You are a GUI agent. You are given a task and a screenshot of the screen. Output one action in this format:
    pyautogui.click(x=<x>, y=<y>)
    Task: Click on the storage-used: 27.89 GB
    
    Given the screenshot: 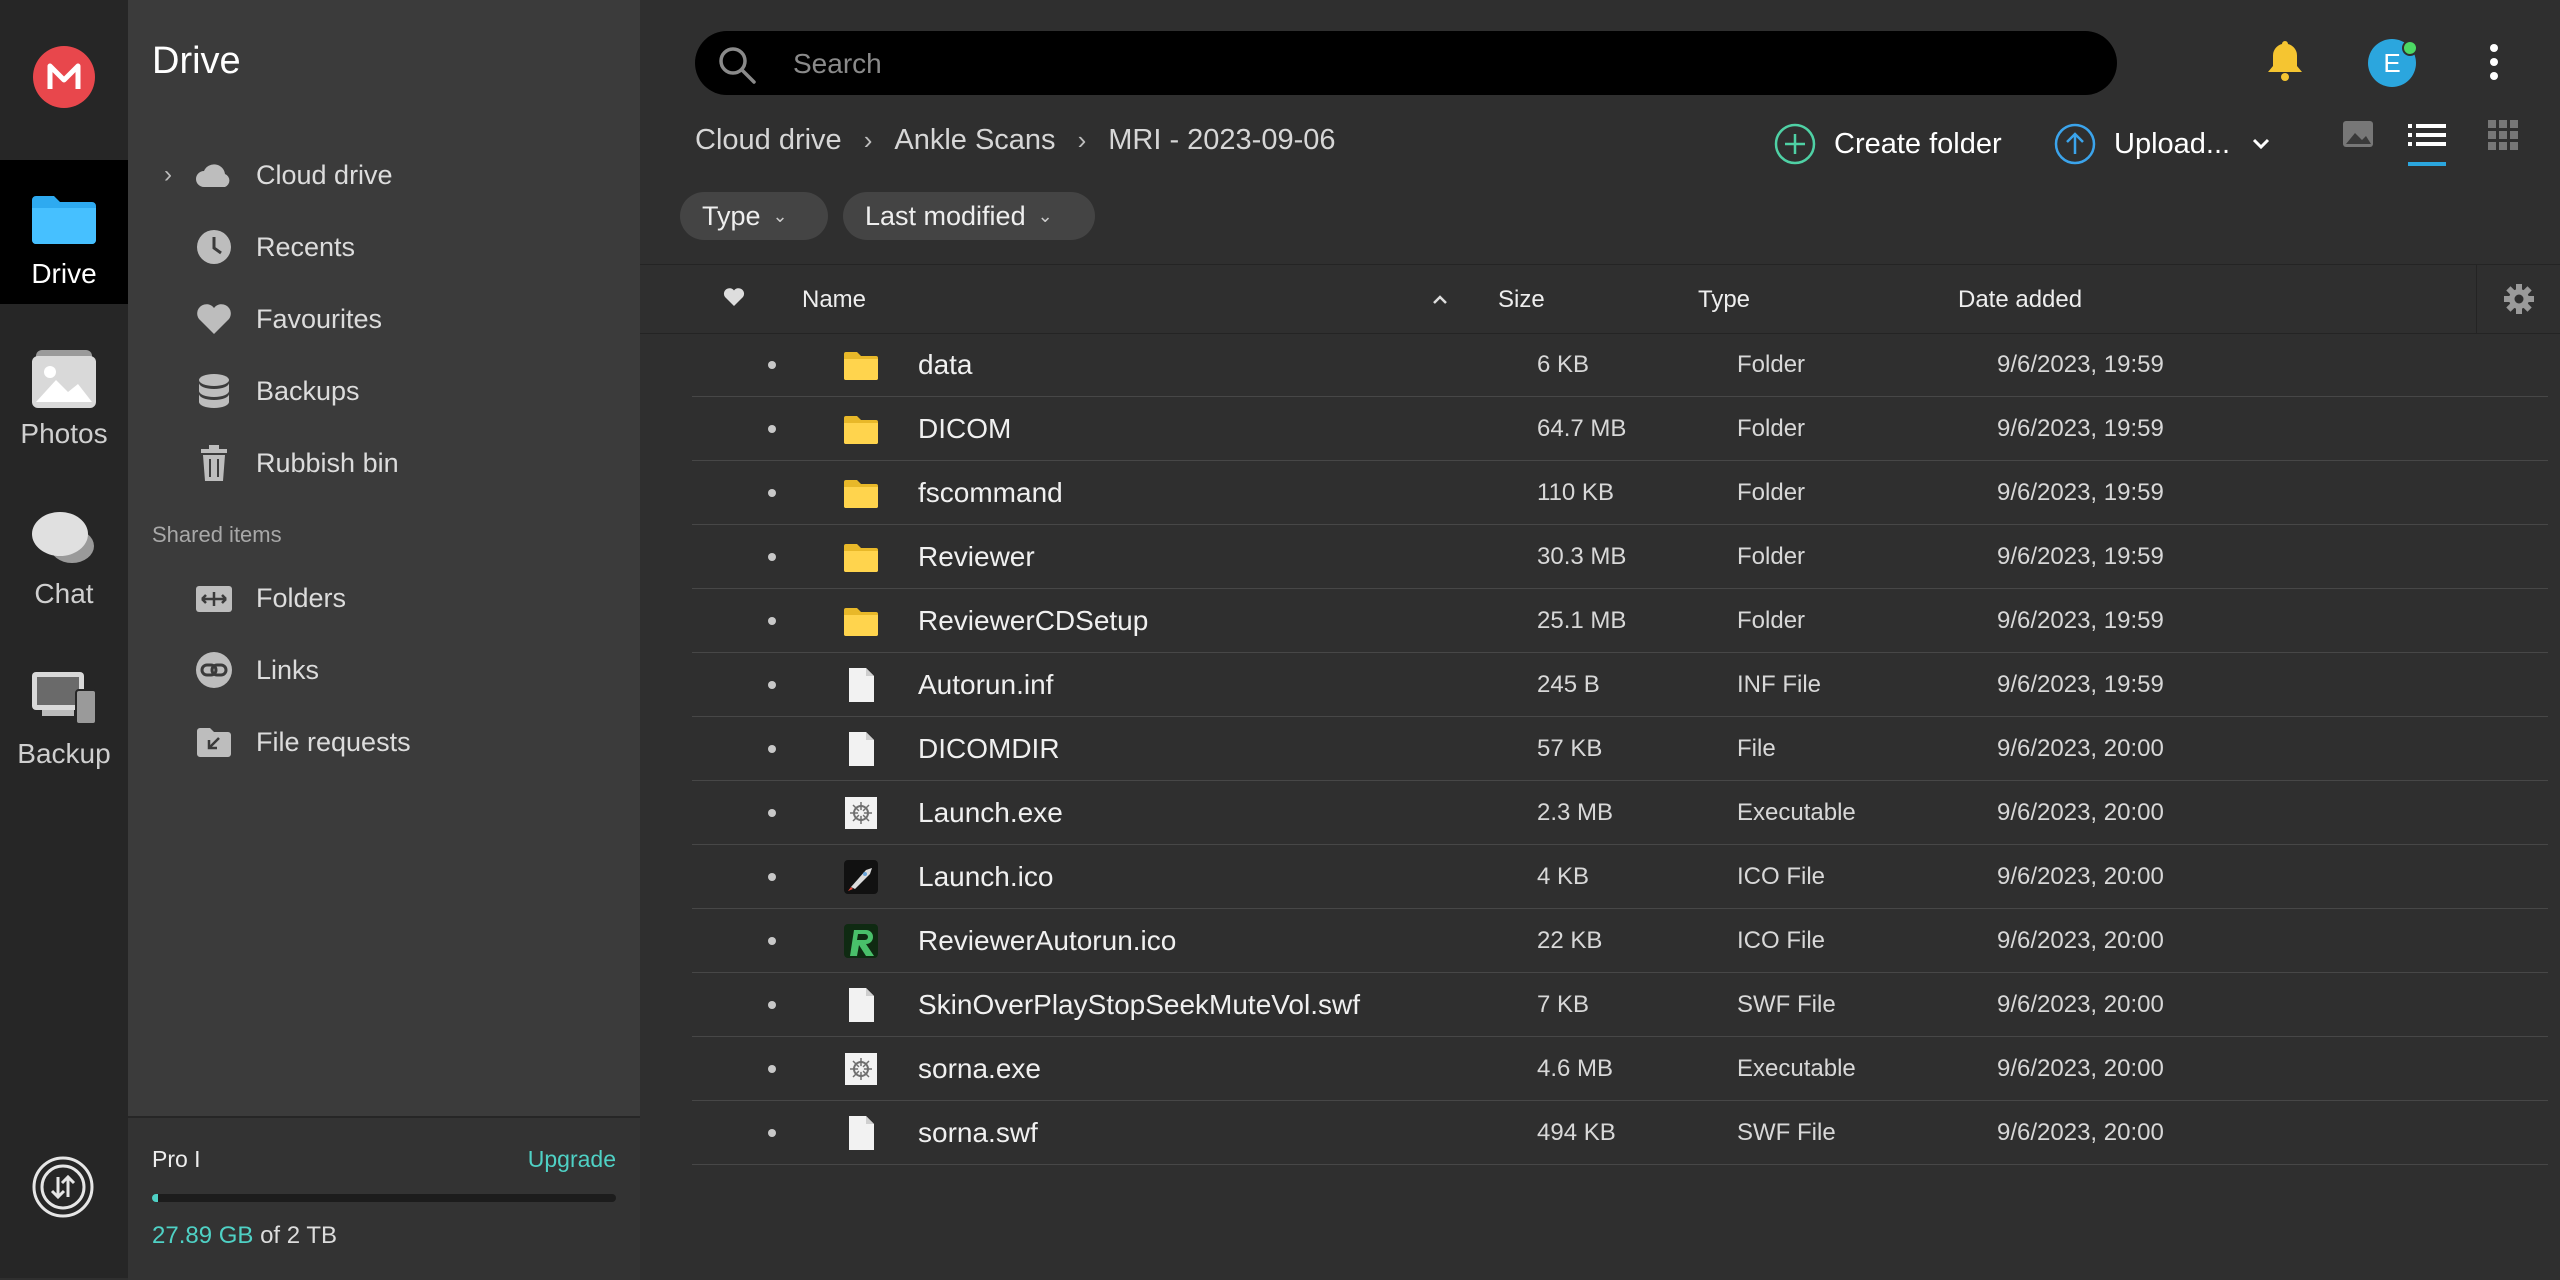 What is the action you would take?
    pyautogui.click(x=203, y=1235)
    